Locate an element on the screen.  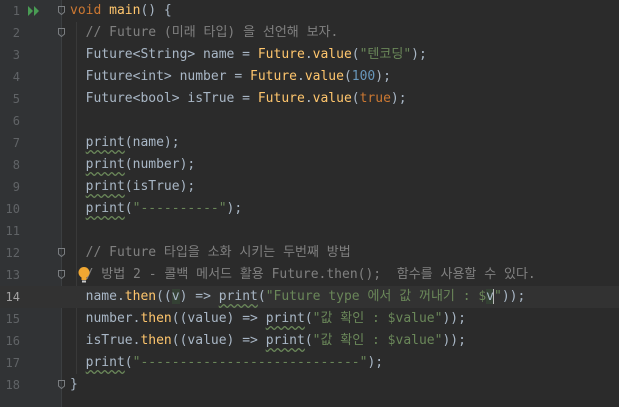
code-text: print(isTrue); is located at coordinates (133, 187).